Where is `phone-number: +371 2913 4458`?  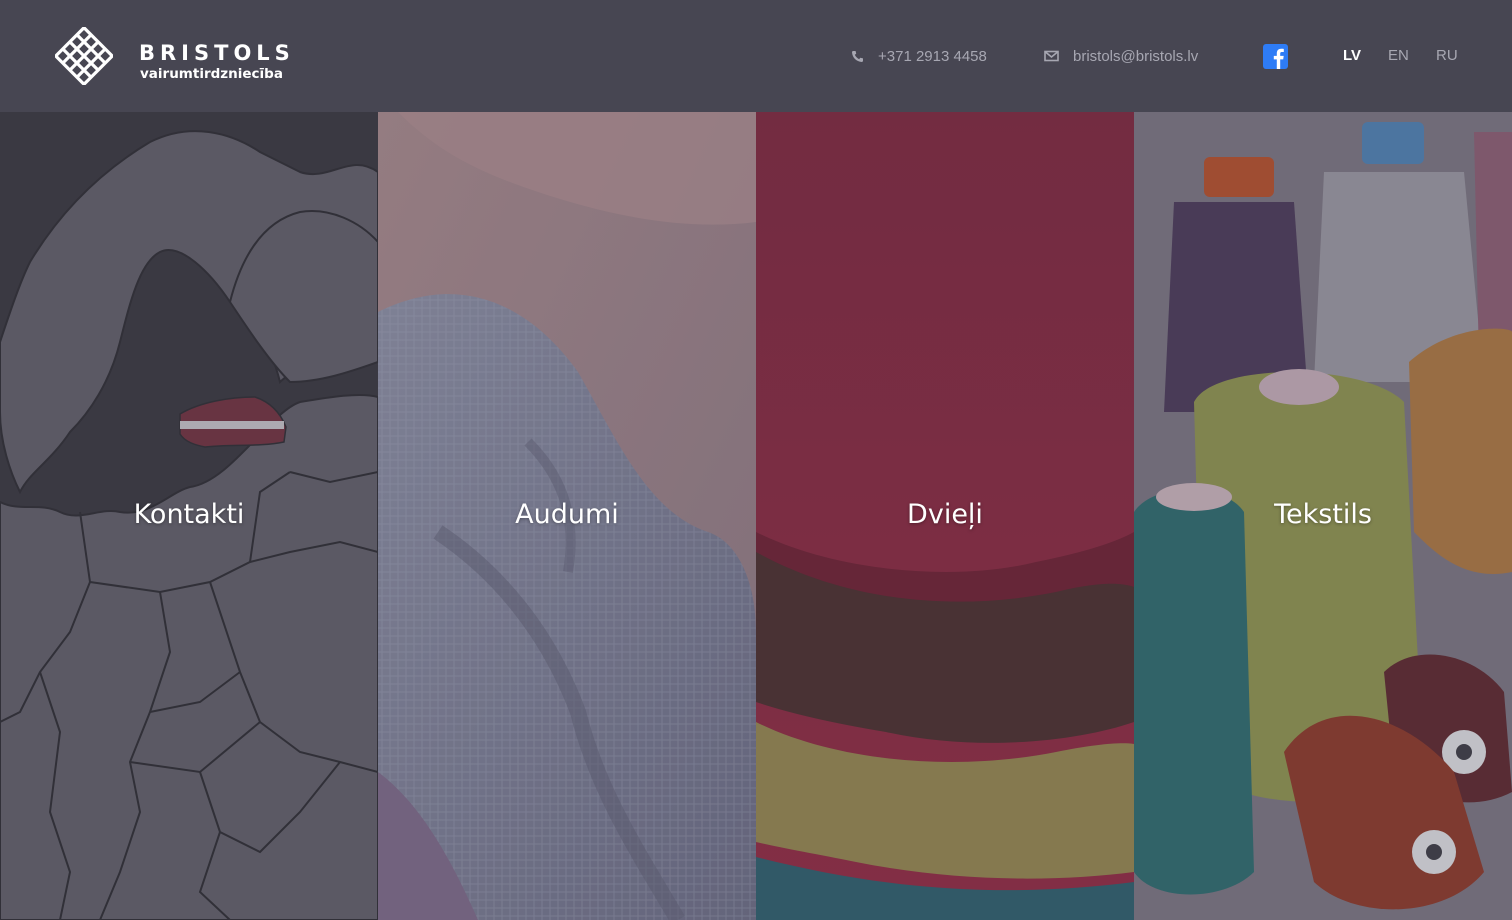
phone-number: +371 2913 4458 is located at coordinates (932, 56).